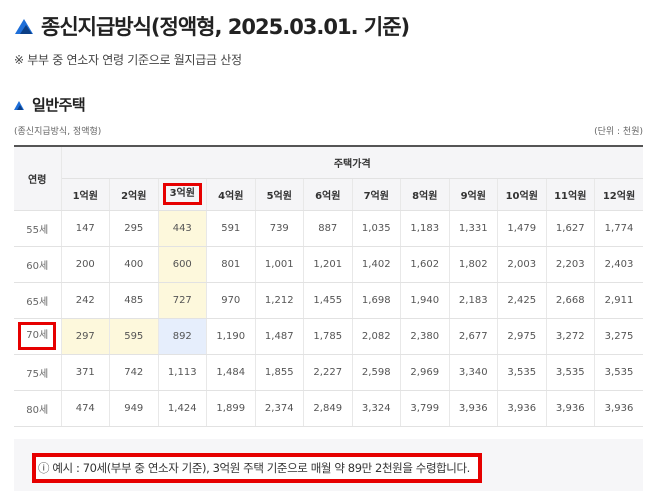  Describe the element at coordinates (376, 228) in the screenshot. I see `payment-cell: 1,035` at that location.